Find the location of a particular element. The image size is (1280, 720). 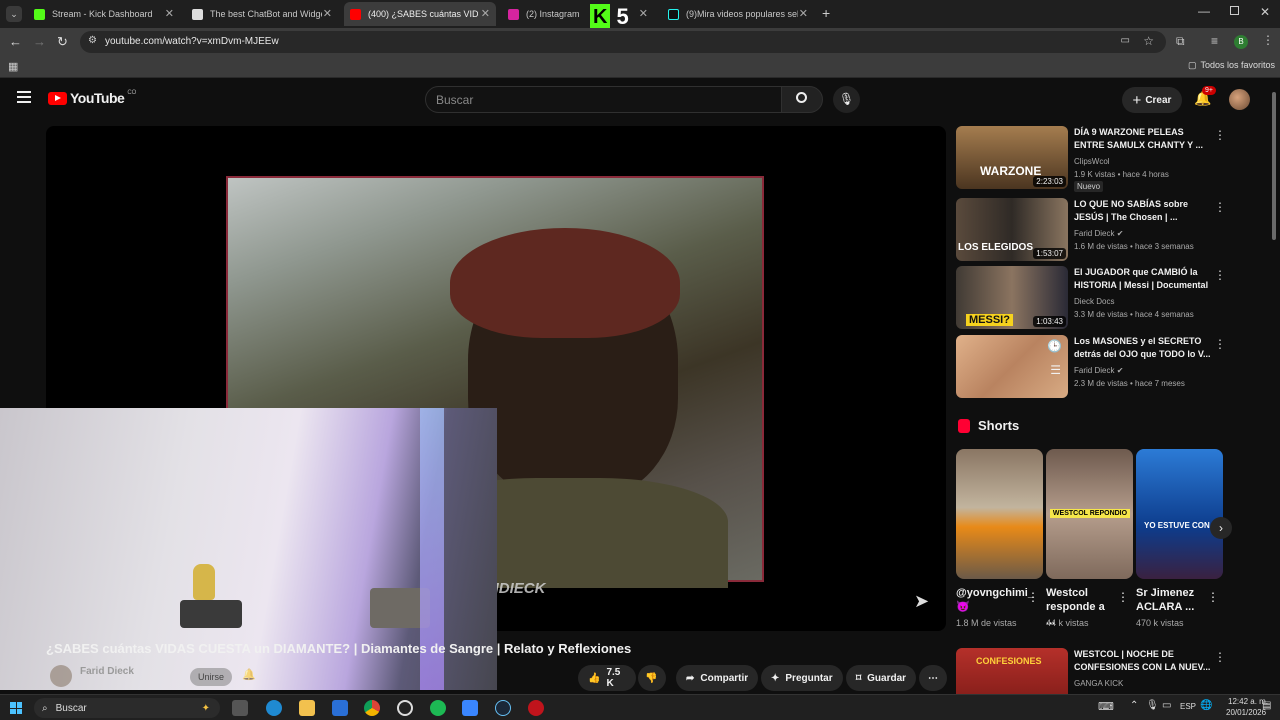

network-icon: ▭ is located at coordinates (1166, 705).